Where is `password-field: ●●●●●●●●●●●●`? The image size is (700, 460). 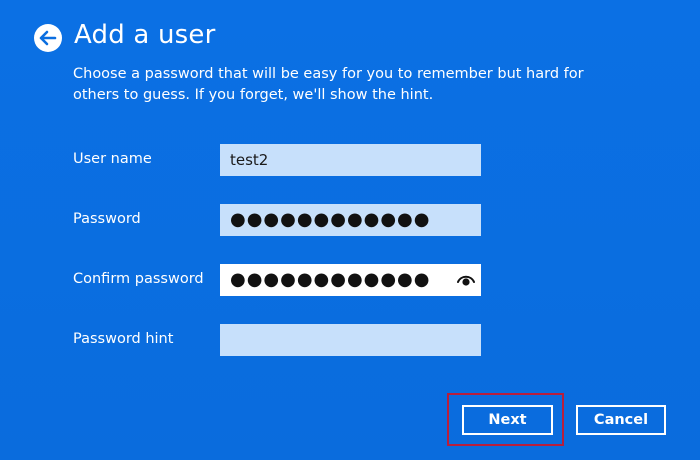
password-field: ●●●●●●●●●●●● is located at coordinates (350, 220).